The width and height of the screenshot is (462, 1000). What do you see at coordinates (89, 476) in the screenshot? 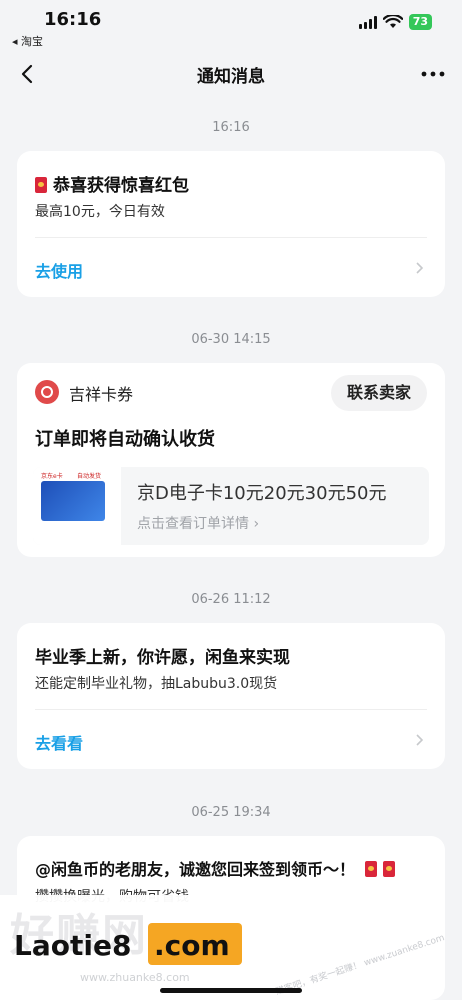
I see `thumb-tag: 自动发货` at bounding box center [89, 476].